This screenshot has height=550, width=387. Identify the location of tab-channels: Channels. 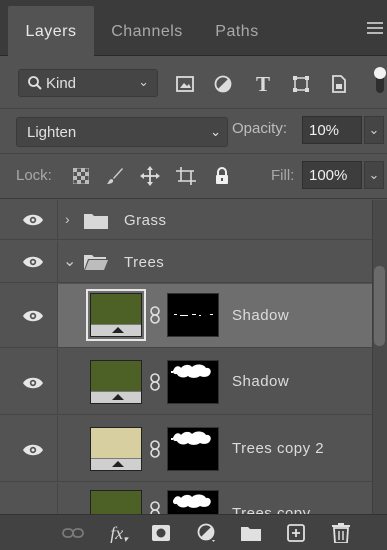
(147, 32).